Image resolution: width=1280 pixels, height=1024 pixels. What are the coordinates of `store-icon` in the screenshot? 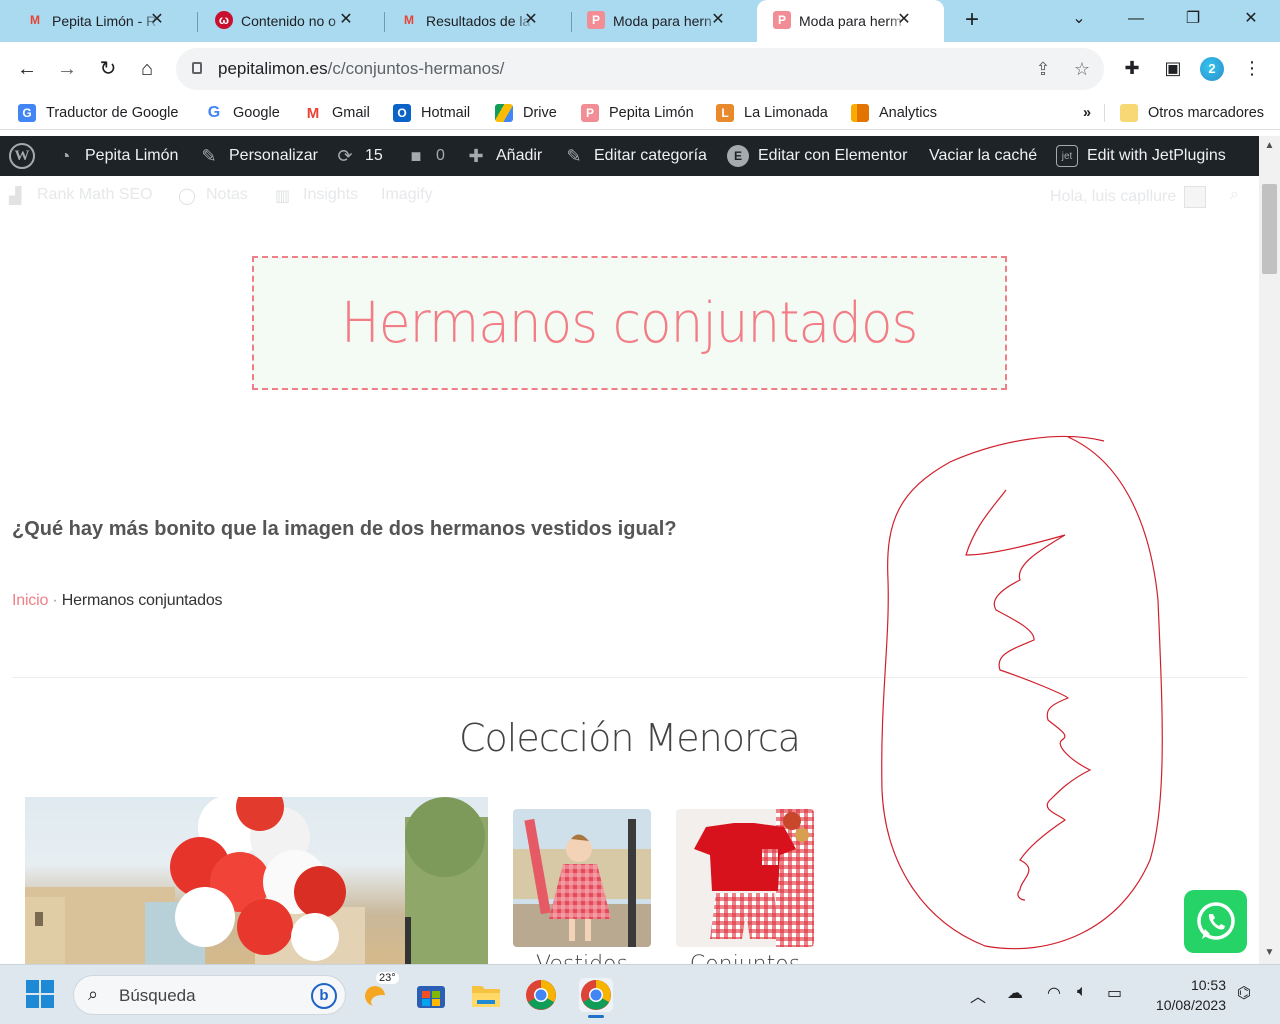 It's located at (431, 995).